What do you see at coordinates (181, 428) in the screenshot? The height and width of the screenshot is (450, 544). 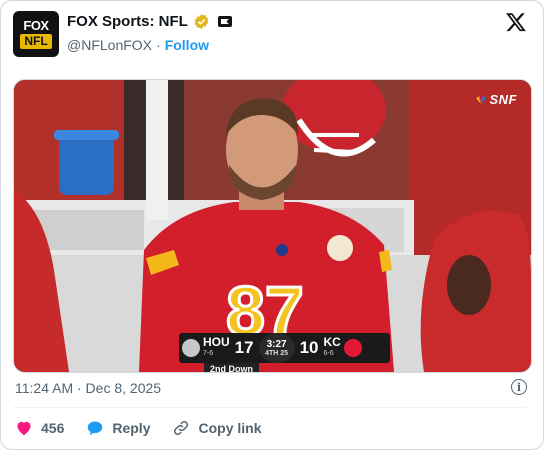 I see `link-icon` at bounding box center [181, 428].